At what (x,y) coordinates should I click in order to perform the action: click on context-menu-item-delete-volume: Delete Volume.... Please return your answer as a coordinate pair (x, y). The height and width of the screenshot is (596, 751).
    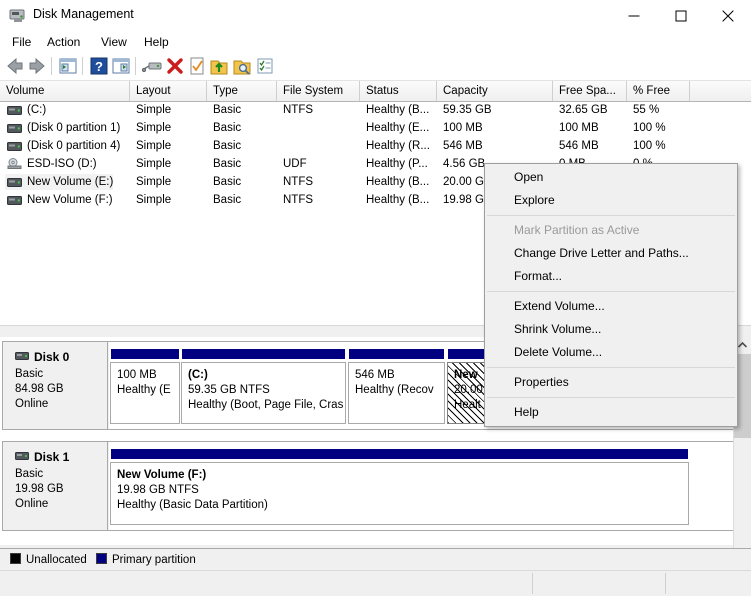
    Looking at the image, I should click on (611, 352).